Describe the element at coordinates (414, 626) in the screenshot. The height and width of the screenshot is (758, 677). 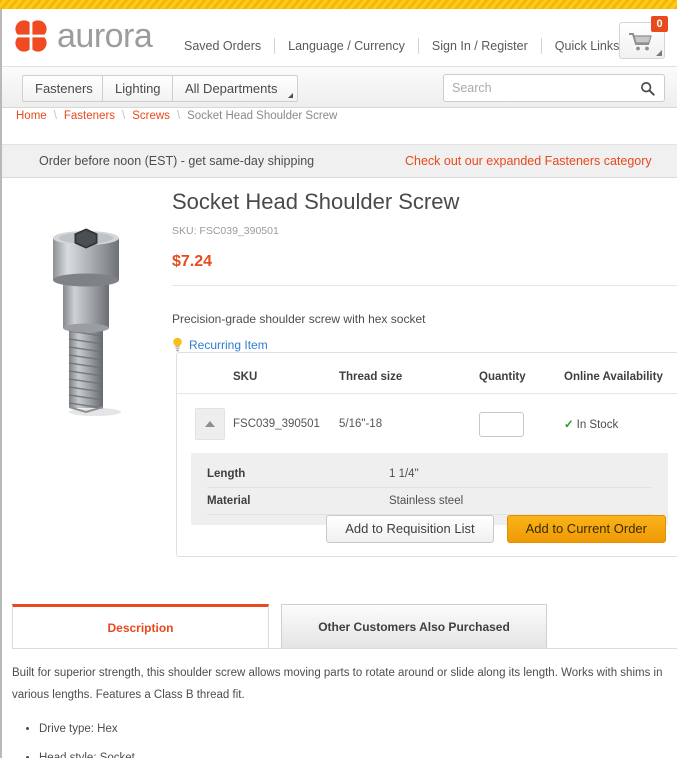
I see `tab-other-customers-also-purchased: Other Customers Also Purchased` at that location.